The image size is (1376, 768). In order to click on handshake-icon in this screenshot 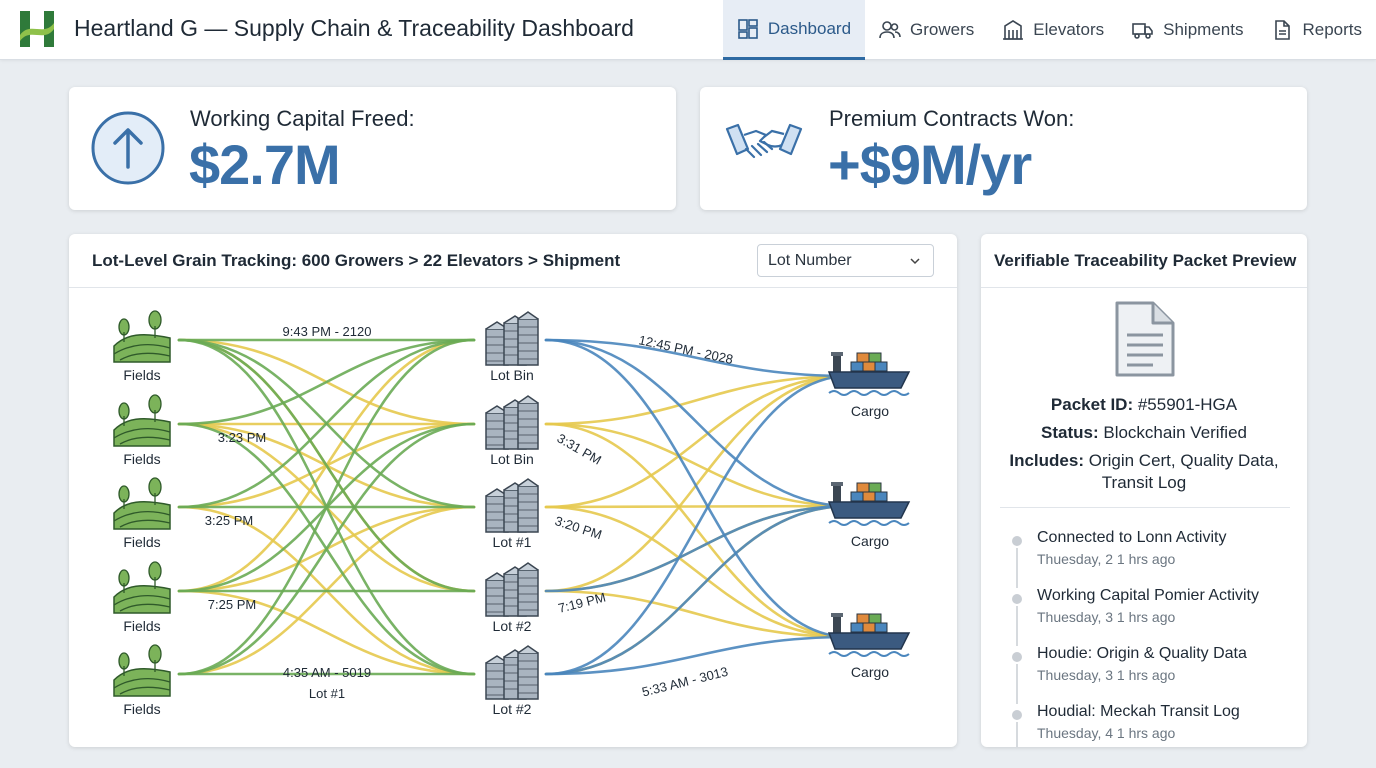, I will do `click(764, 141)`.